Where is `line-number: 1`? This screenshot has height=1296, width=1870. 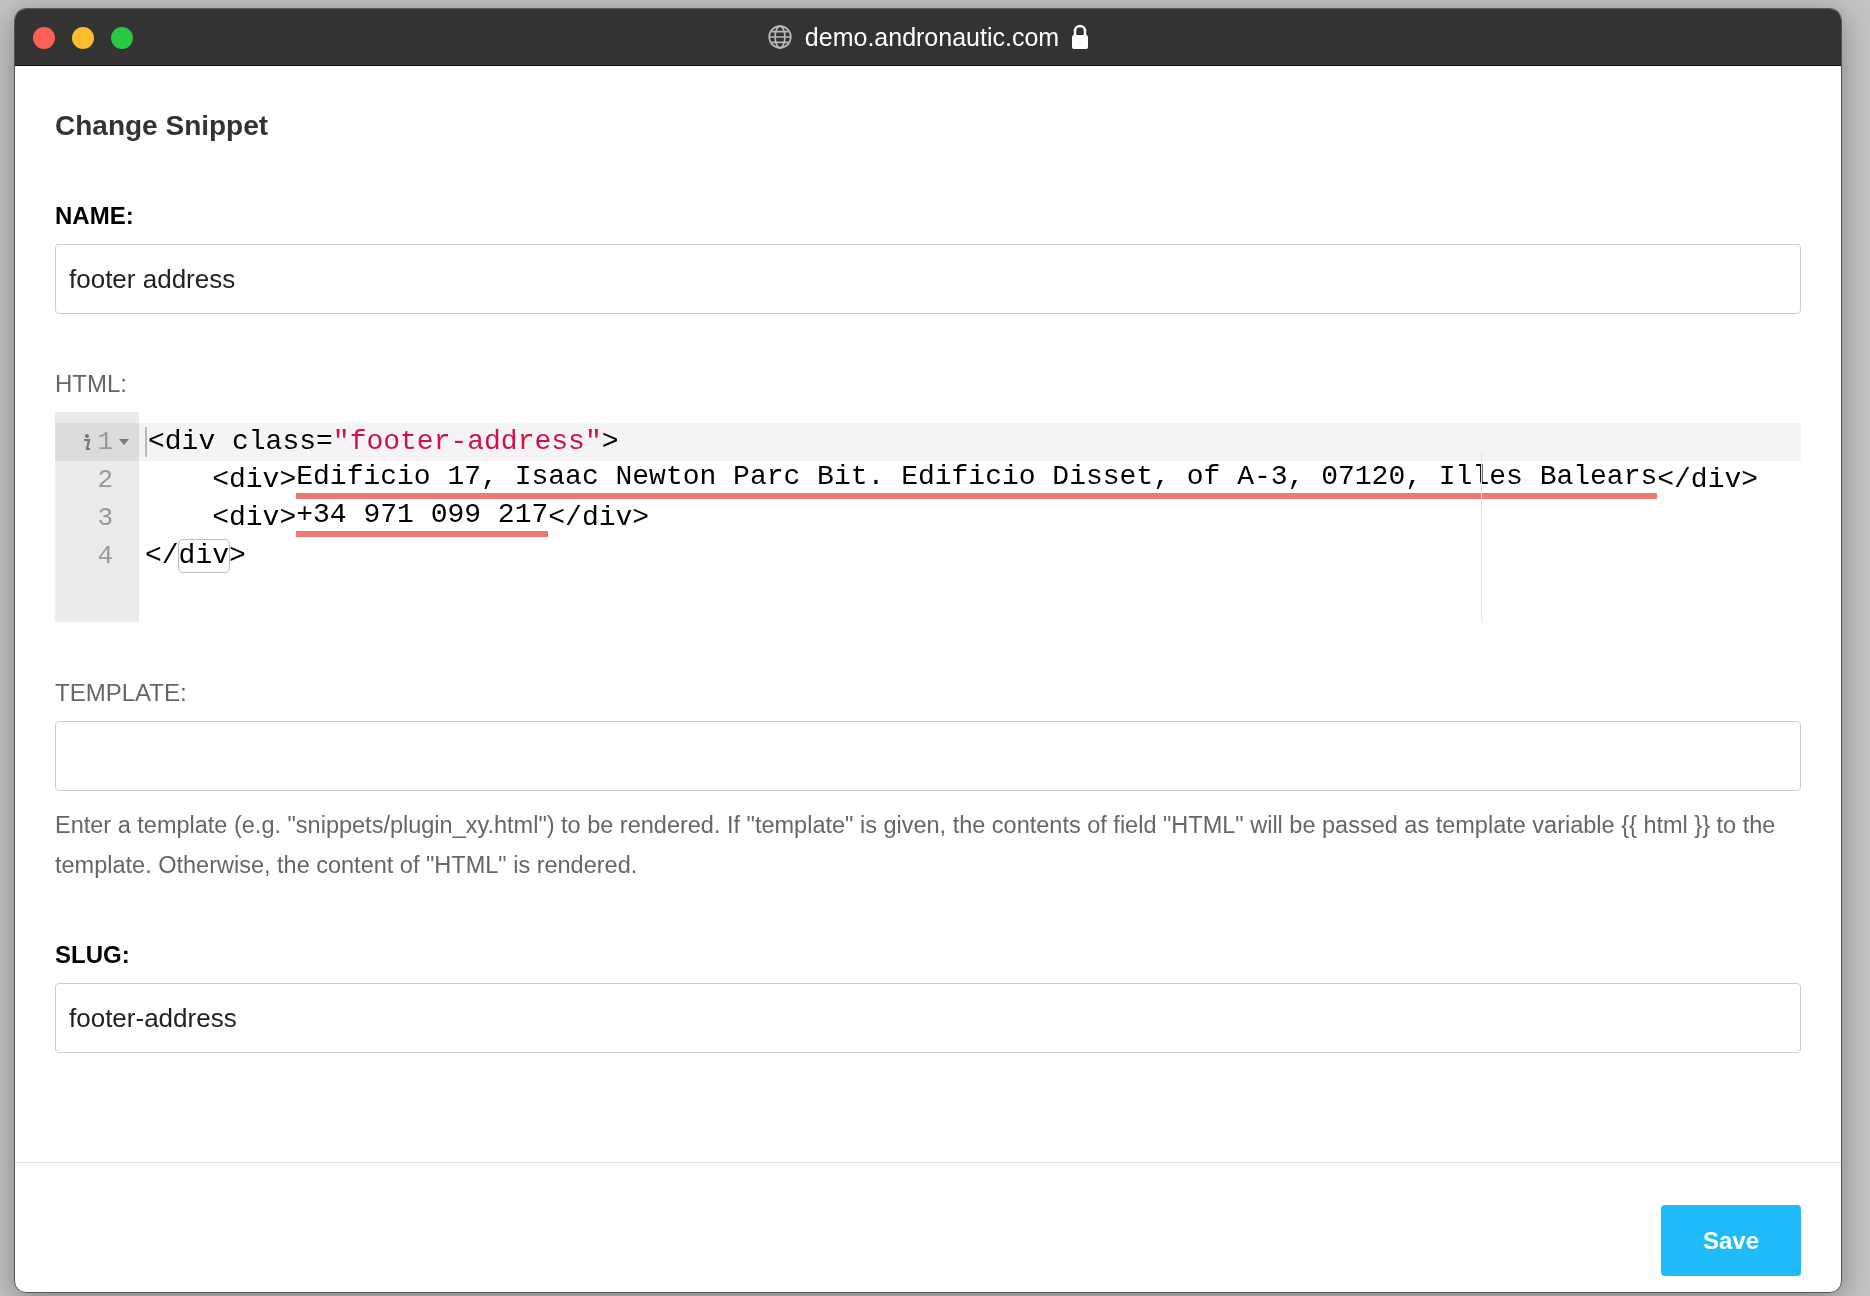 line-number: 1 is located at coordinates (105, 442).